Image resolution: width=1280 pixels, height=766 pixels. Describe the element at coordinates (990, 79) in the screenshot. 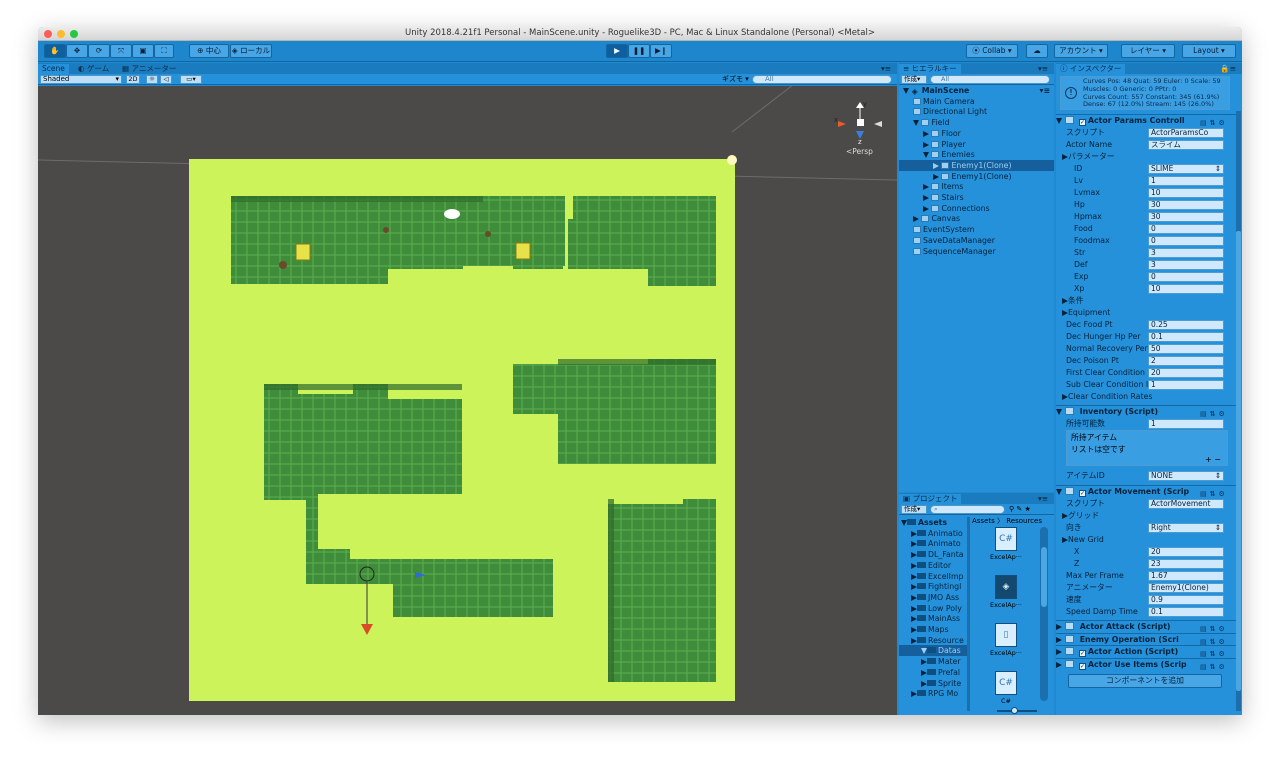

I see `hierarchy-search-input: All` at that location.